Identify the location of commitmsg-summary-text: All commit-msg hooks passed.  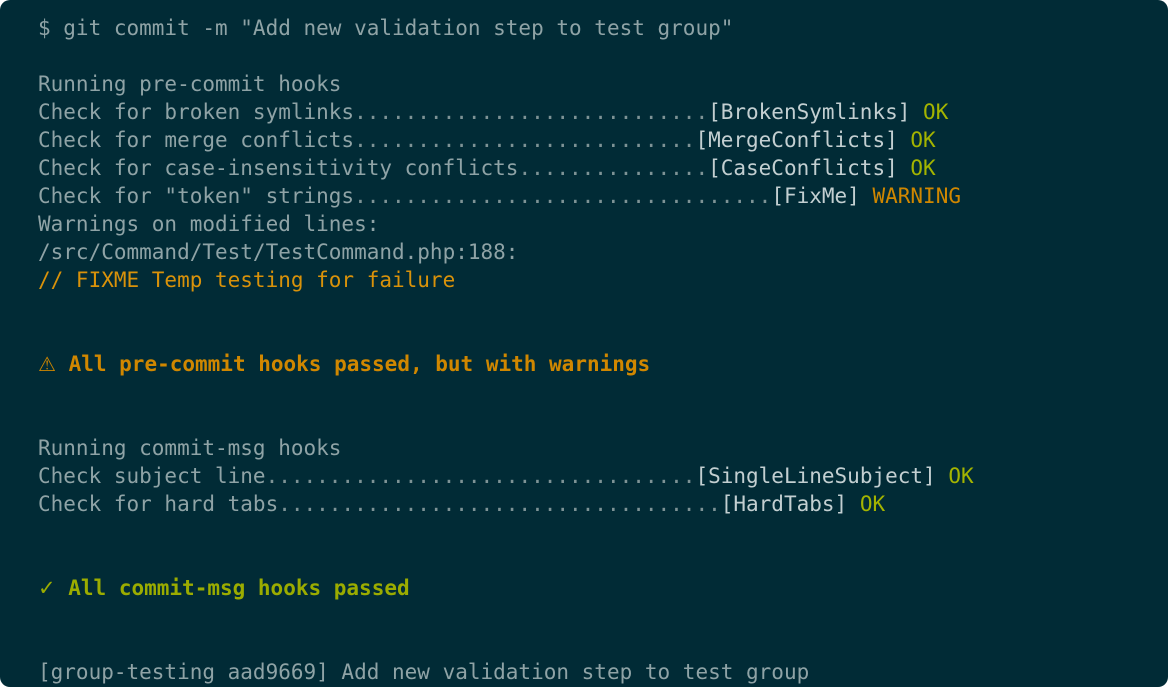
(239, 588).